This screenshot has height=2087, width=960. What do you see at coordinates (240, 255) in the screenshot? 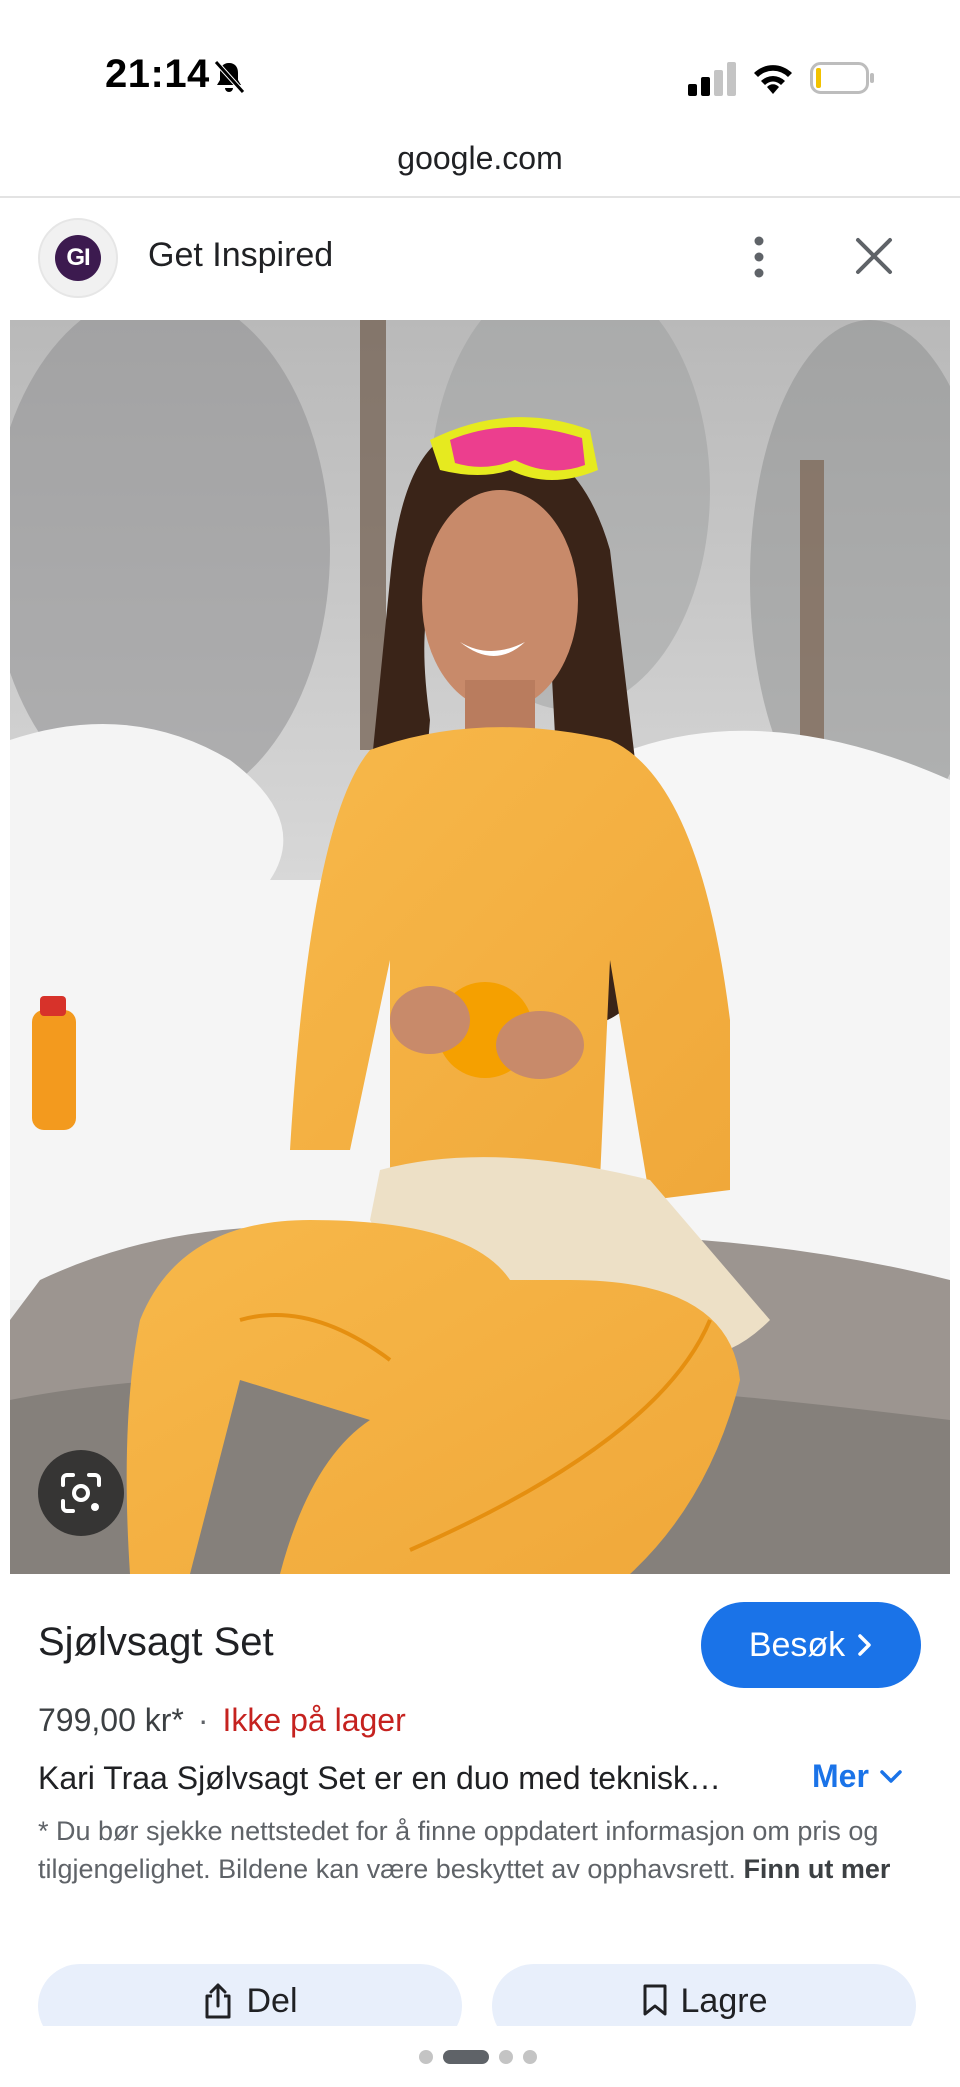
I see `site-name: Get Inspired` at bounding box center [240, 255].